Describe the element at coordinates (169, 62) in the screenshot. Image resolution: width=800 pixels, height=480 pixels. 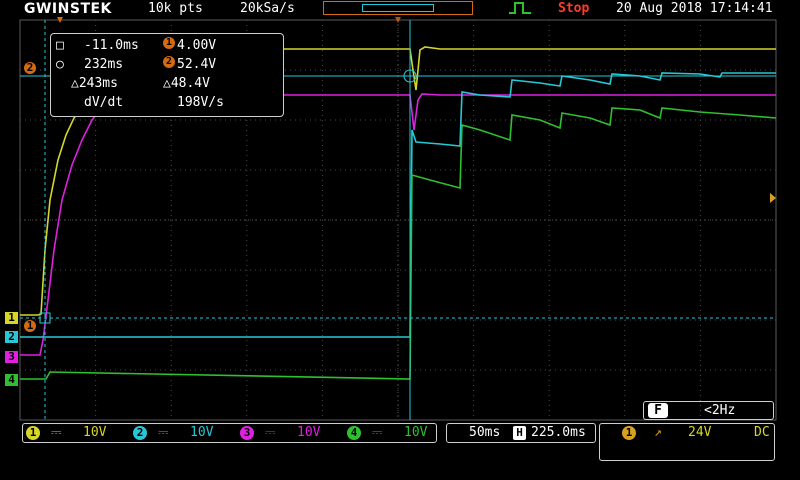
I see `cursor-2-value-icon: 2` at that location.